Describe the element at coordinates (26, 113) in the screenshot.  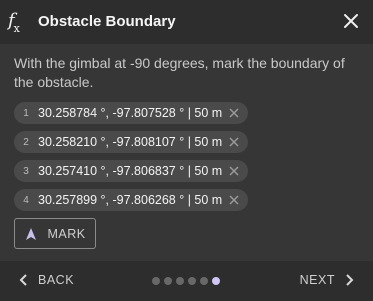
I see `point-index: 1` at that location.